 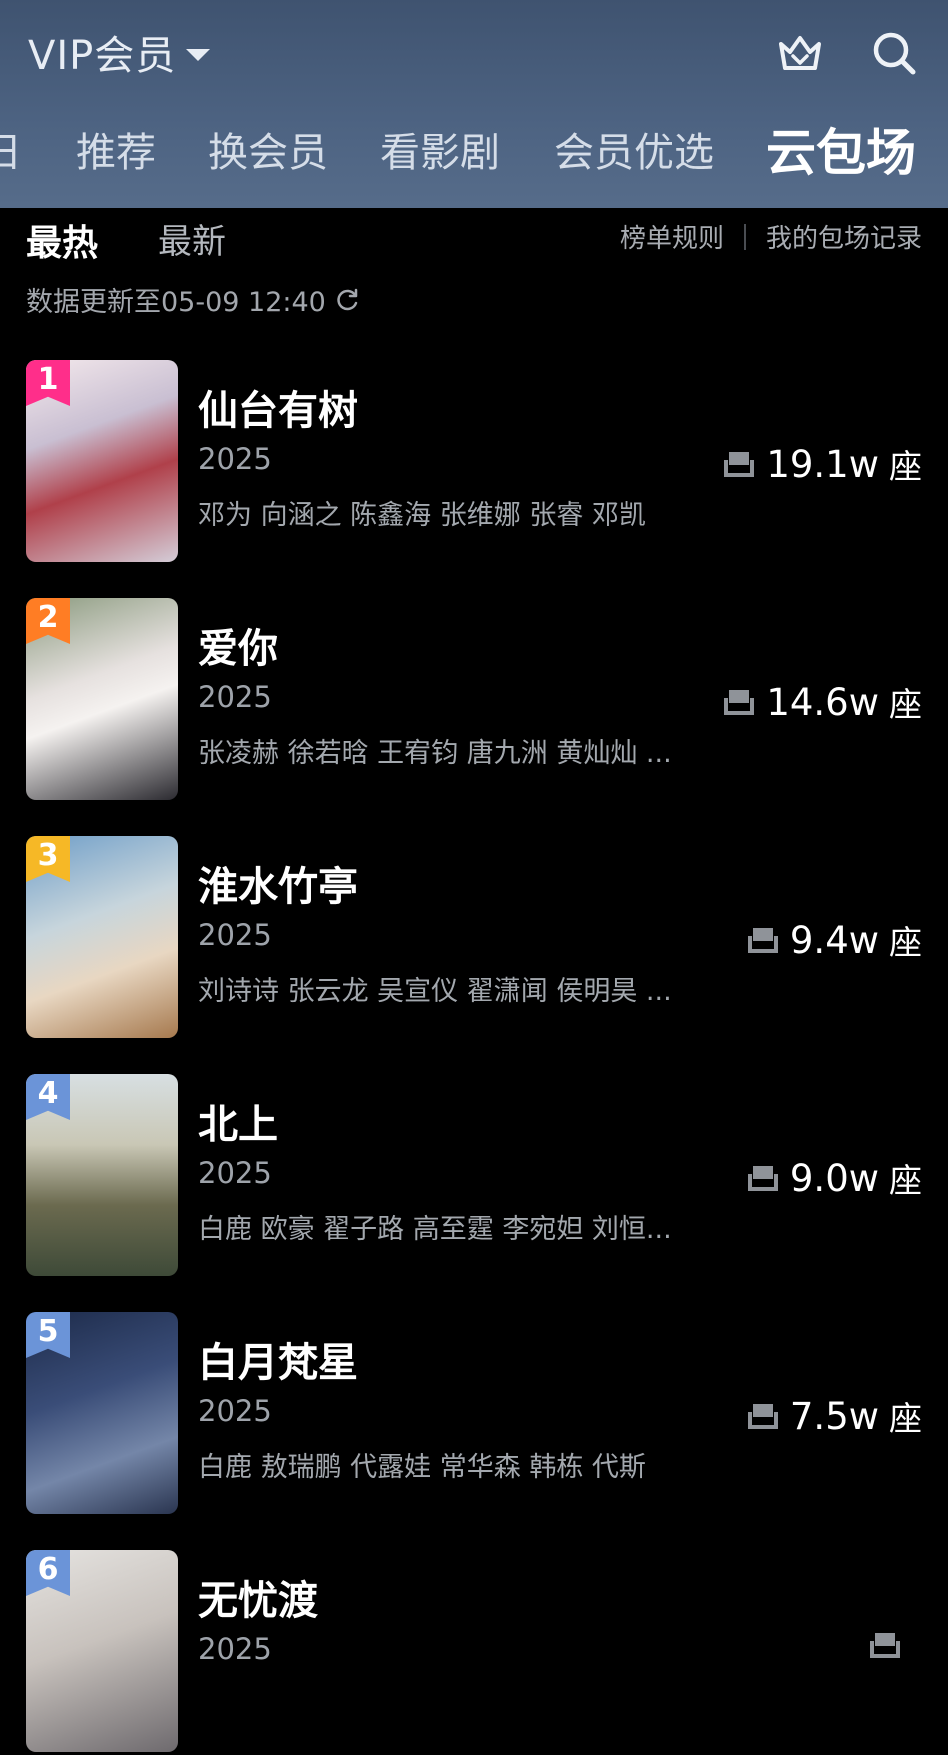 What do you see at coordinates (844, 236) in the screenshot?
I see `my-screening-records-link: 我的包场记录` at bounding box center [844, 236].